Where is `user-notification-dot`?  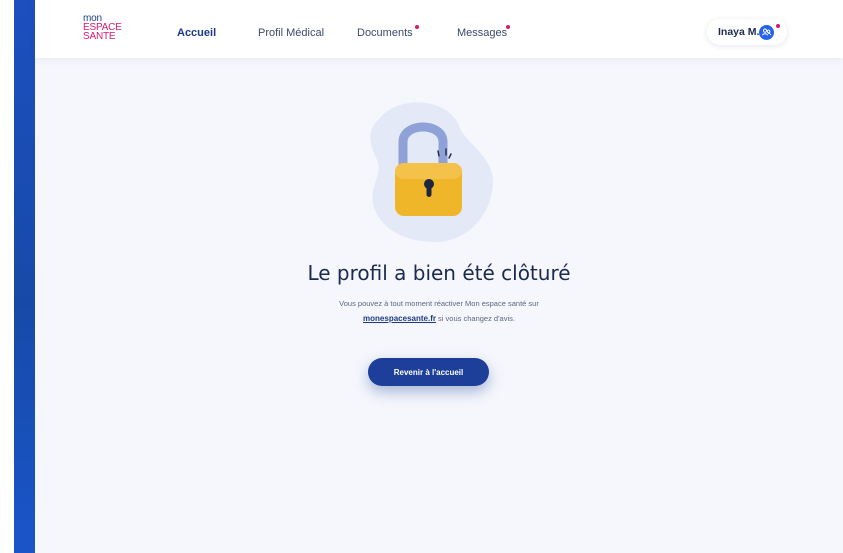
user-notification-dot is located at coordinates (778, 26).